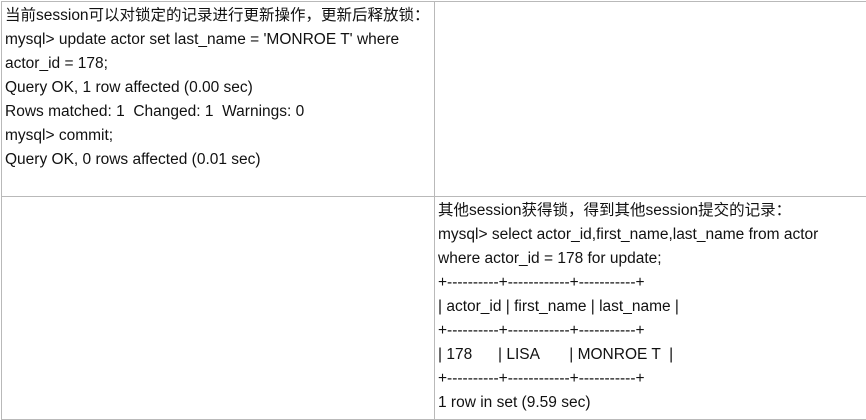 Image resolution: width=866 pixels, height=420 pixels. Describe the element at coordinates (651, 403) in the screenshot. I see `cell-text-line: 1 row in set (9.59 sec)` at that location.